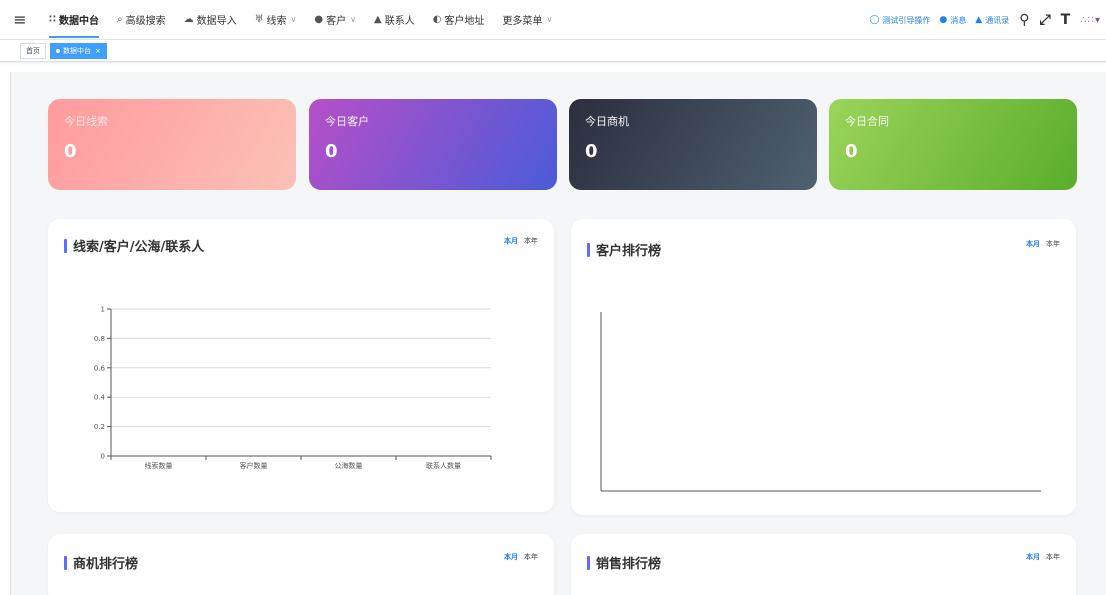 Image resolution: width=1106 pixels, height=595 pixels. I want to click on menu-item-6: ◐ 客户地址, so click(459, 20).